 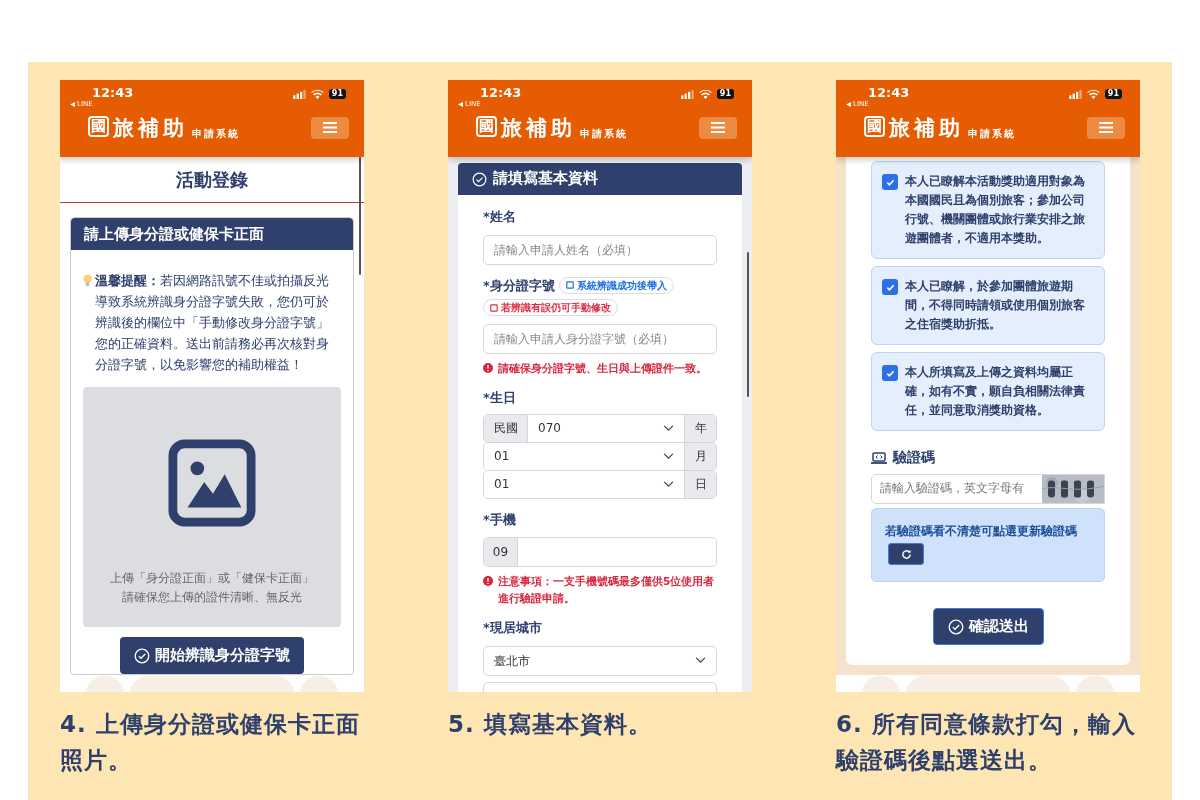 What do you see at coordinates (174, 234) in the screenshot?
I see `card-title: 請上傳身分證或健保卡正面` at bounding box center [174, 234].